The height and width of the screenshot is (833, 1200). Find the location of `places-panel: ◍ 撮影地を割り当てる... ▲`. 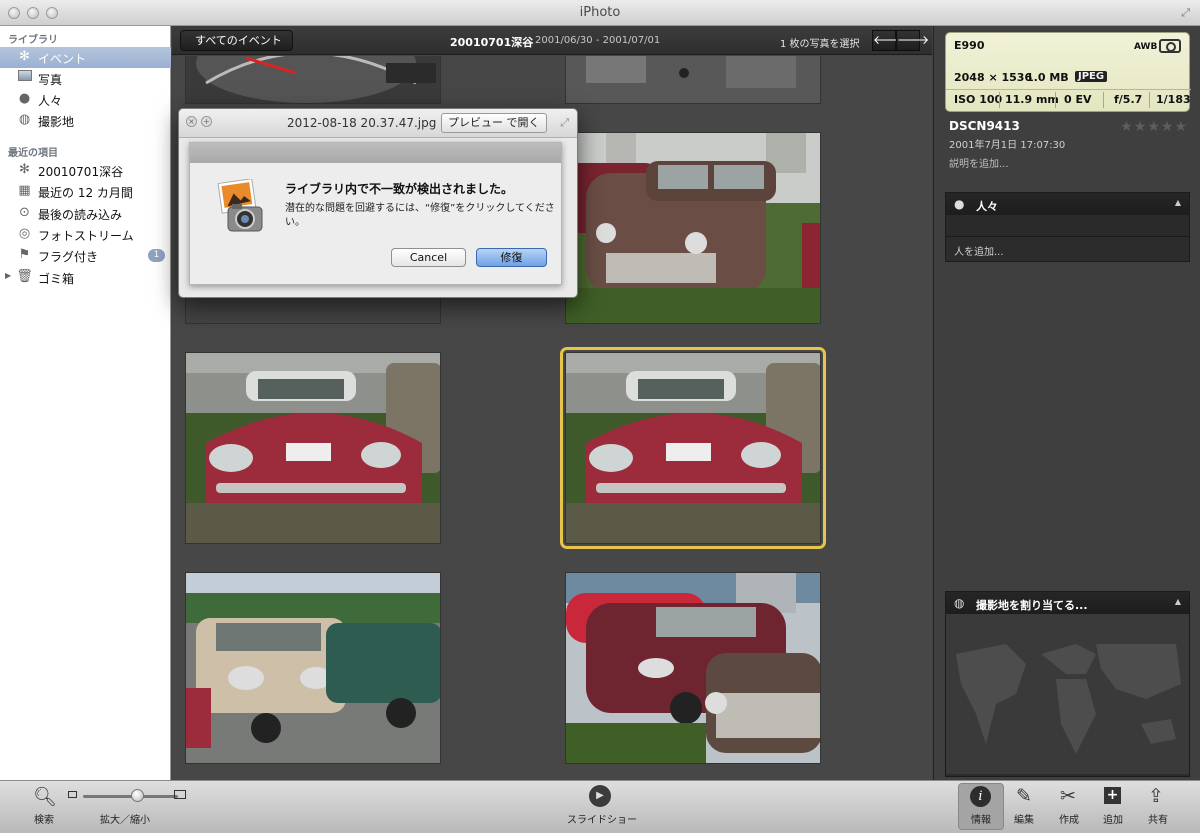

places-panel: ◍ 撮影地を割り当てる... ▲ is located at coordinates (1067, 684).